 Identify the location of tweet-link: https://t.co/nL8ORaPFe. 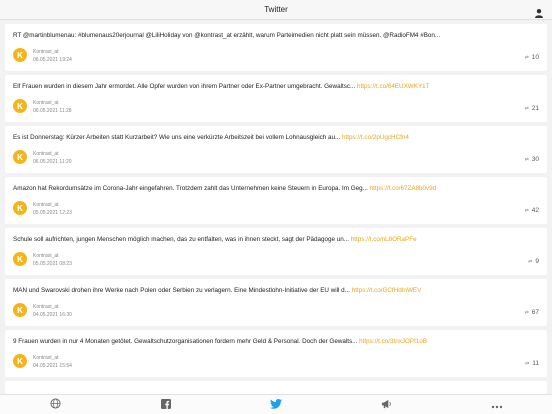
(384, 239).